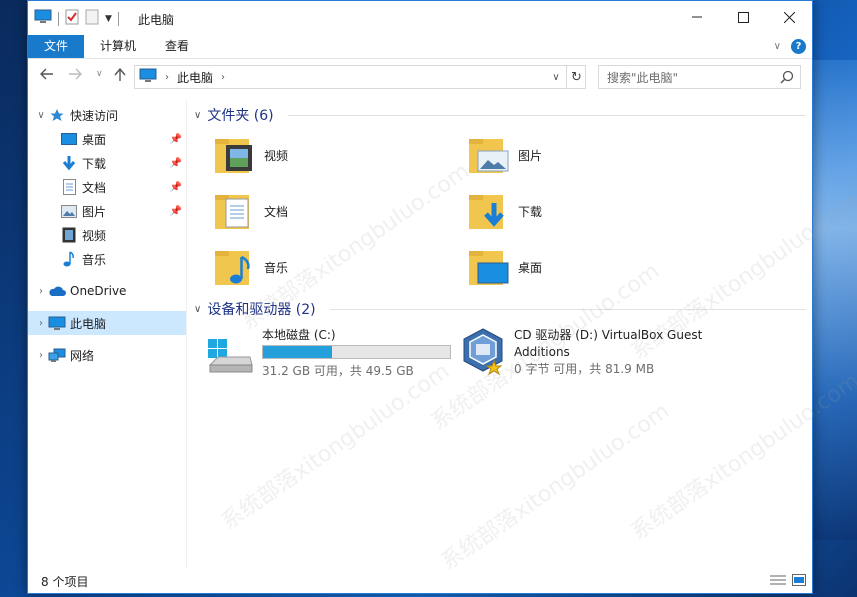 Image resolution: width=857 pixels, height=597 pixels. What do you see at coordinates (94, 211) in the screenshot?
I see `nav-label: 图片` at bounding box center [94, 211].